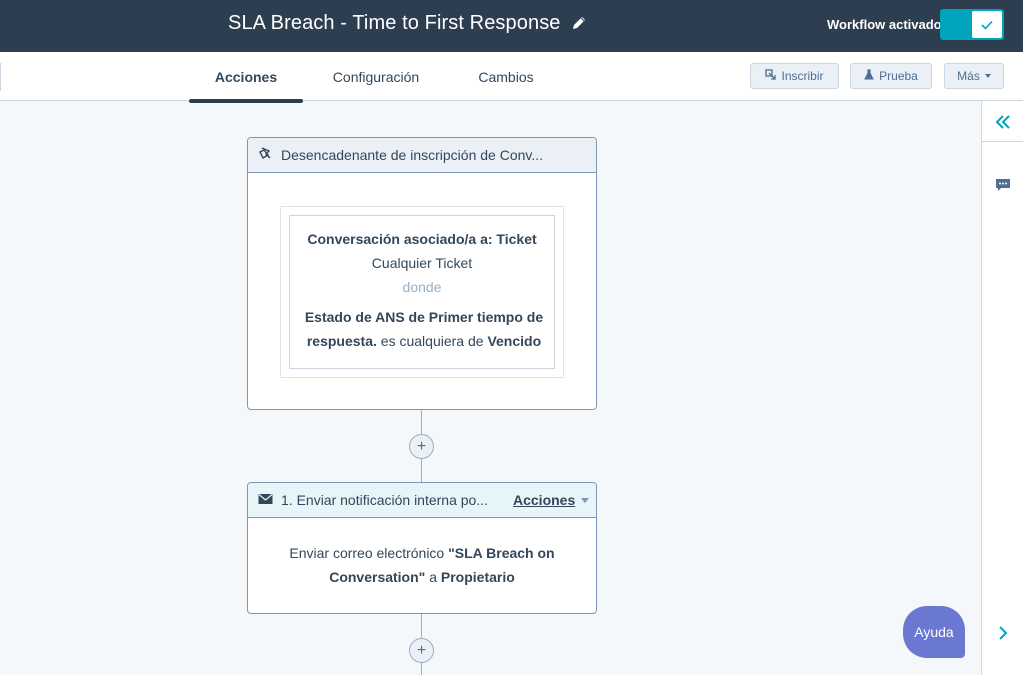 This screenshot has height=675, width=1023. Describe the element at coordinates (869, 76) in the screenshot. I see `flask-icon` at that location.